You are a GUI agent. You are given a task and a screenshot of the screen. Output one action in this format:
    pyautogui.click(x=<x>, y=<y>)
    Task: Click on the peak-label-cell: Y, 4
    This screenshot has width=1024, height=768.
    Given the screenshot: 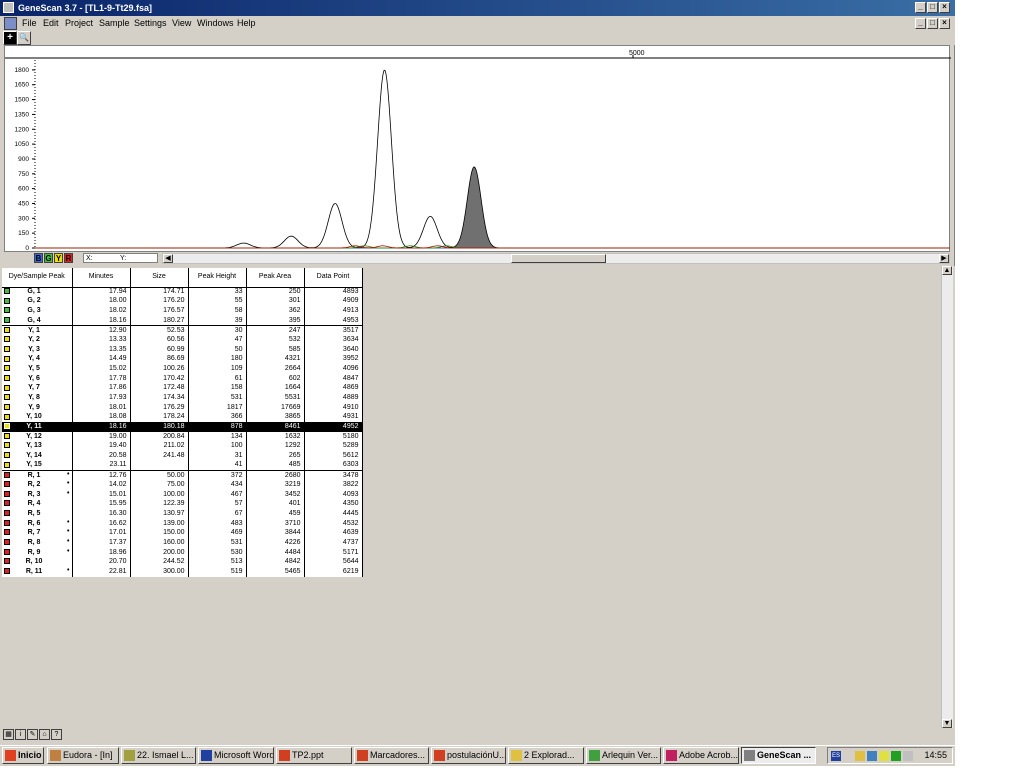 What is the action you would take?
    pyautogui.click(x=37, y=359)
    